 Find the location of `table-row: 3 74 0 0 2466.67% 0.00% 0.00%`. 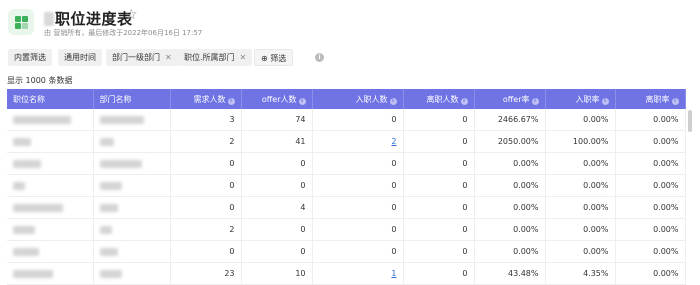

table-row: 3 74 0 0 2466.67% 0.00% 0.00% is located at coordinates (346, 120).